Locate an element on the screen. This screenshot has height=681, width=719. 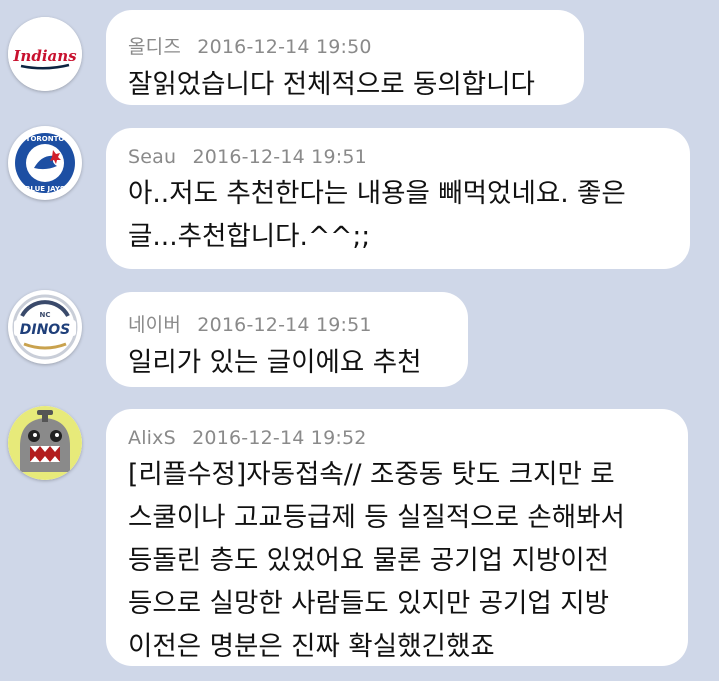
svg-text: Indians is located at coordinates (44, 56).